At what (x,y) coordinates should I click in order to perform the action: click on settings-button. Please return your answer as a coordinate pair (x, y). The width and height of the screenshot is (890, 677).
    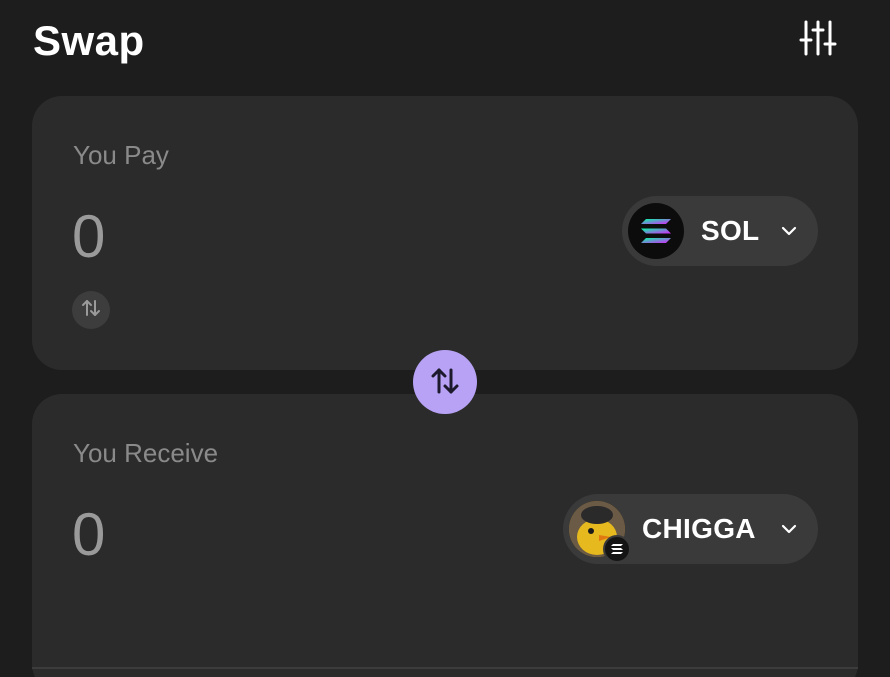
    Looking at the image, I should click on (818, 40).